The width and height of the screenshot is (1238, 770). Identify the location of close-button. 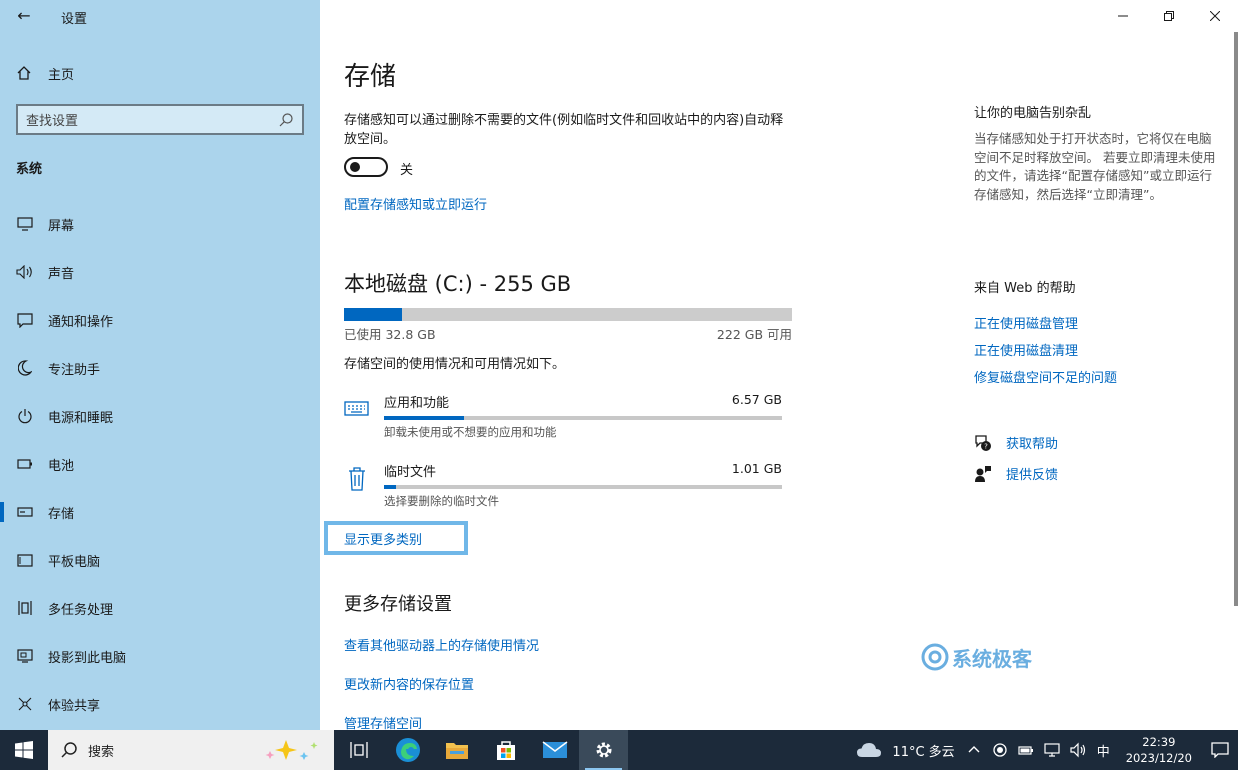
(1215, 16).